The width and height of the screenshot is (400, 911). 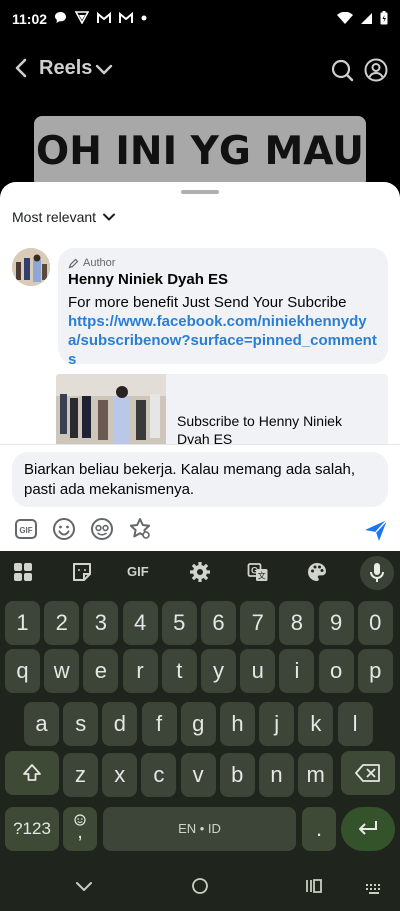 I want to click on status-time: 11:02, so click(x=30, y=19).